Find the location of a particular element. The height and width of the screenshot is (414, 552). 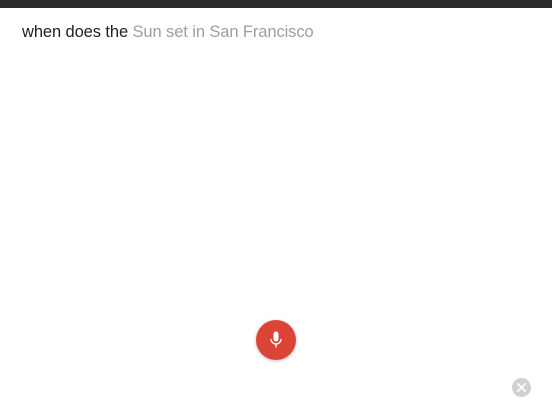

close-button is located at coordinates (521, 387).